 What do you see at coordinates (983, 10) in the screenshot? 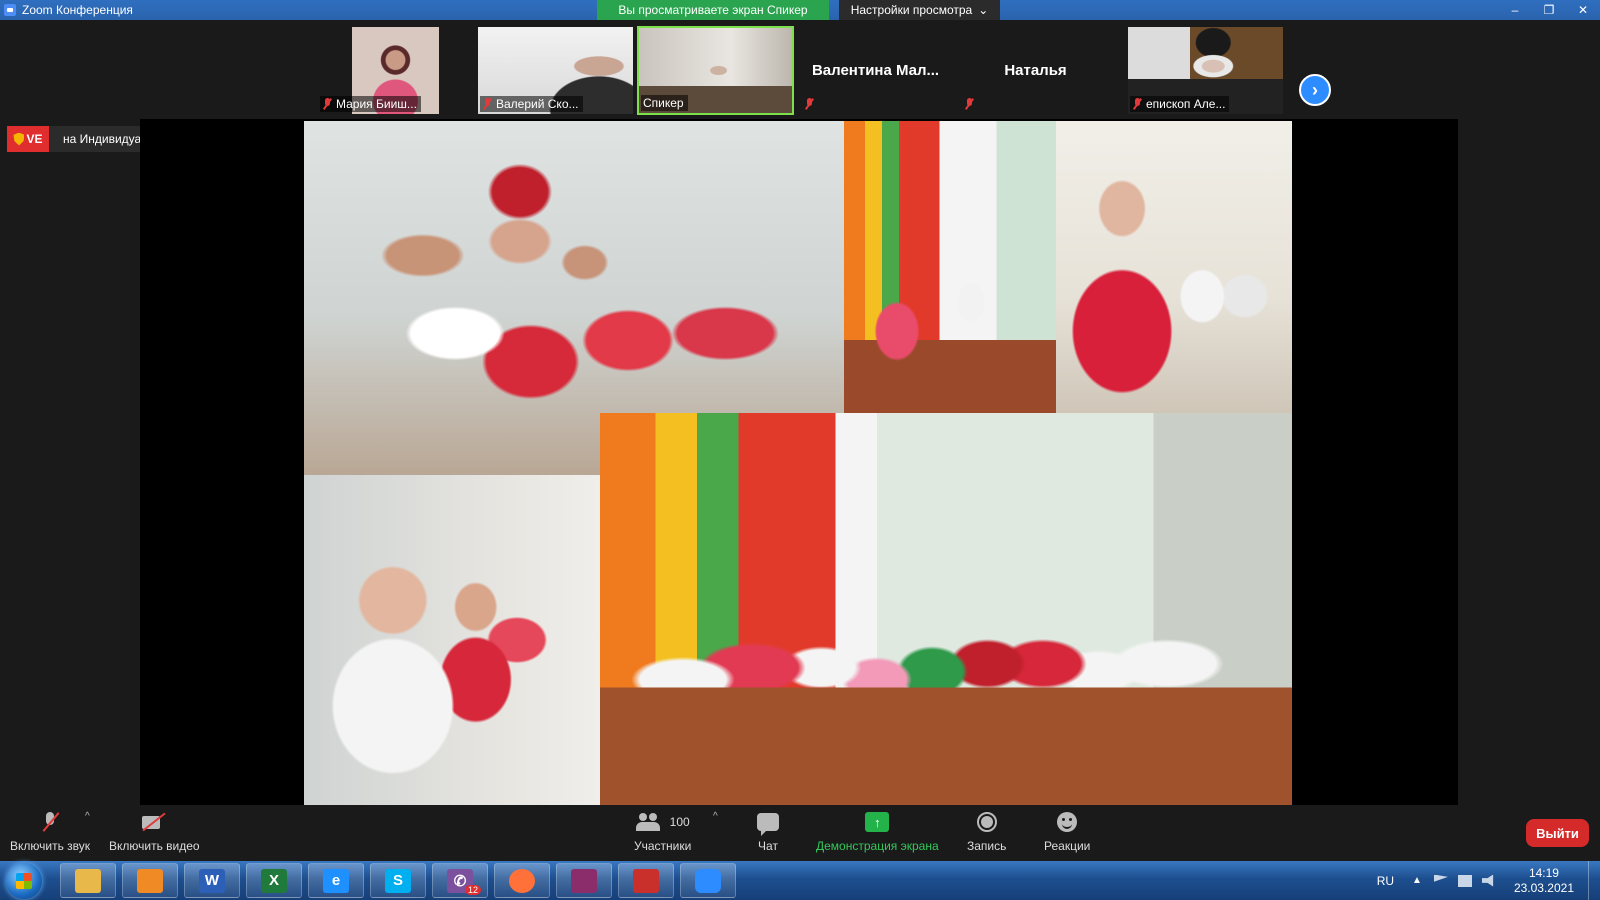
I see `chevron-down-icon: ⌄` at bounding box center [983, 10].